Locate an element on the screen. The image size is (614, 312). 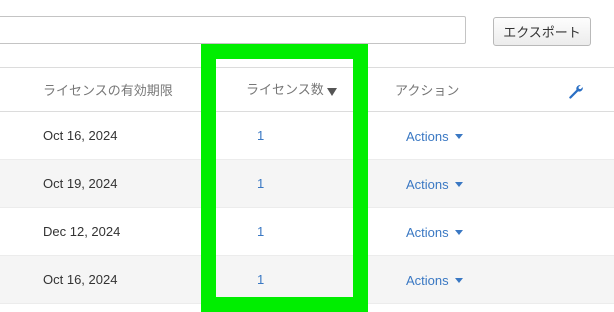
wrench-icon is located at coordinates (575, 91).